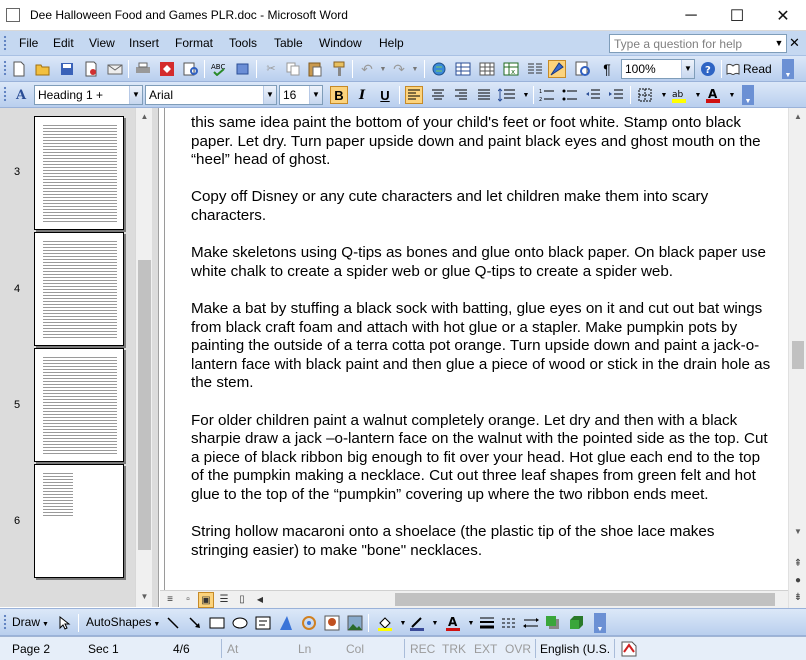 This screenshot has height=660, width=806. I want to click on rectangle-icon, so click(217, 623).